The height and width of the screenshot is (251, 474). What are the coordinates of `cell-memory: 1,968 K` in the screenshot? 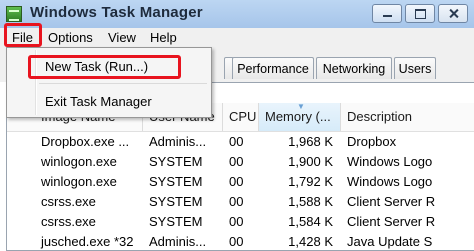 It's located at (310, 141).